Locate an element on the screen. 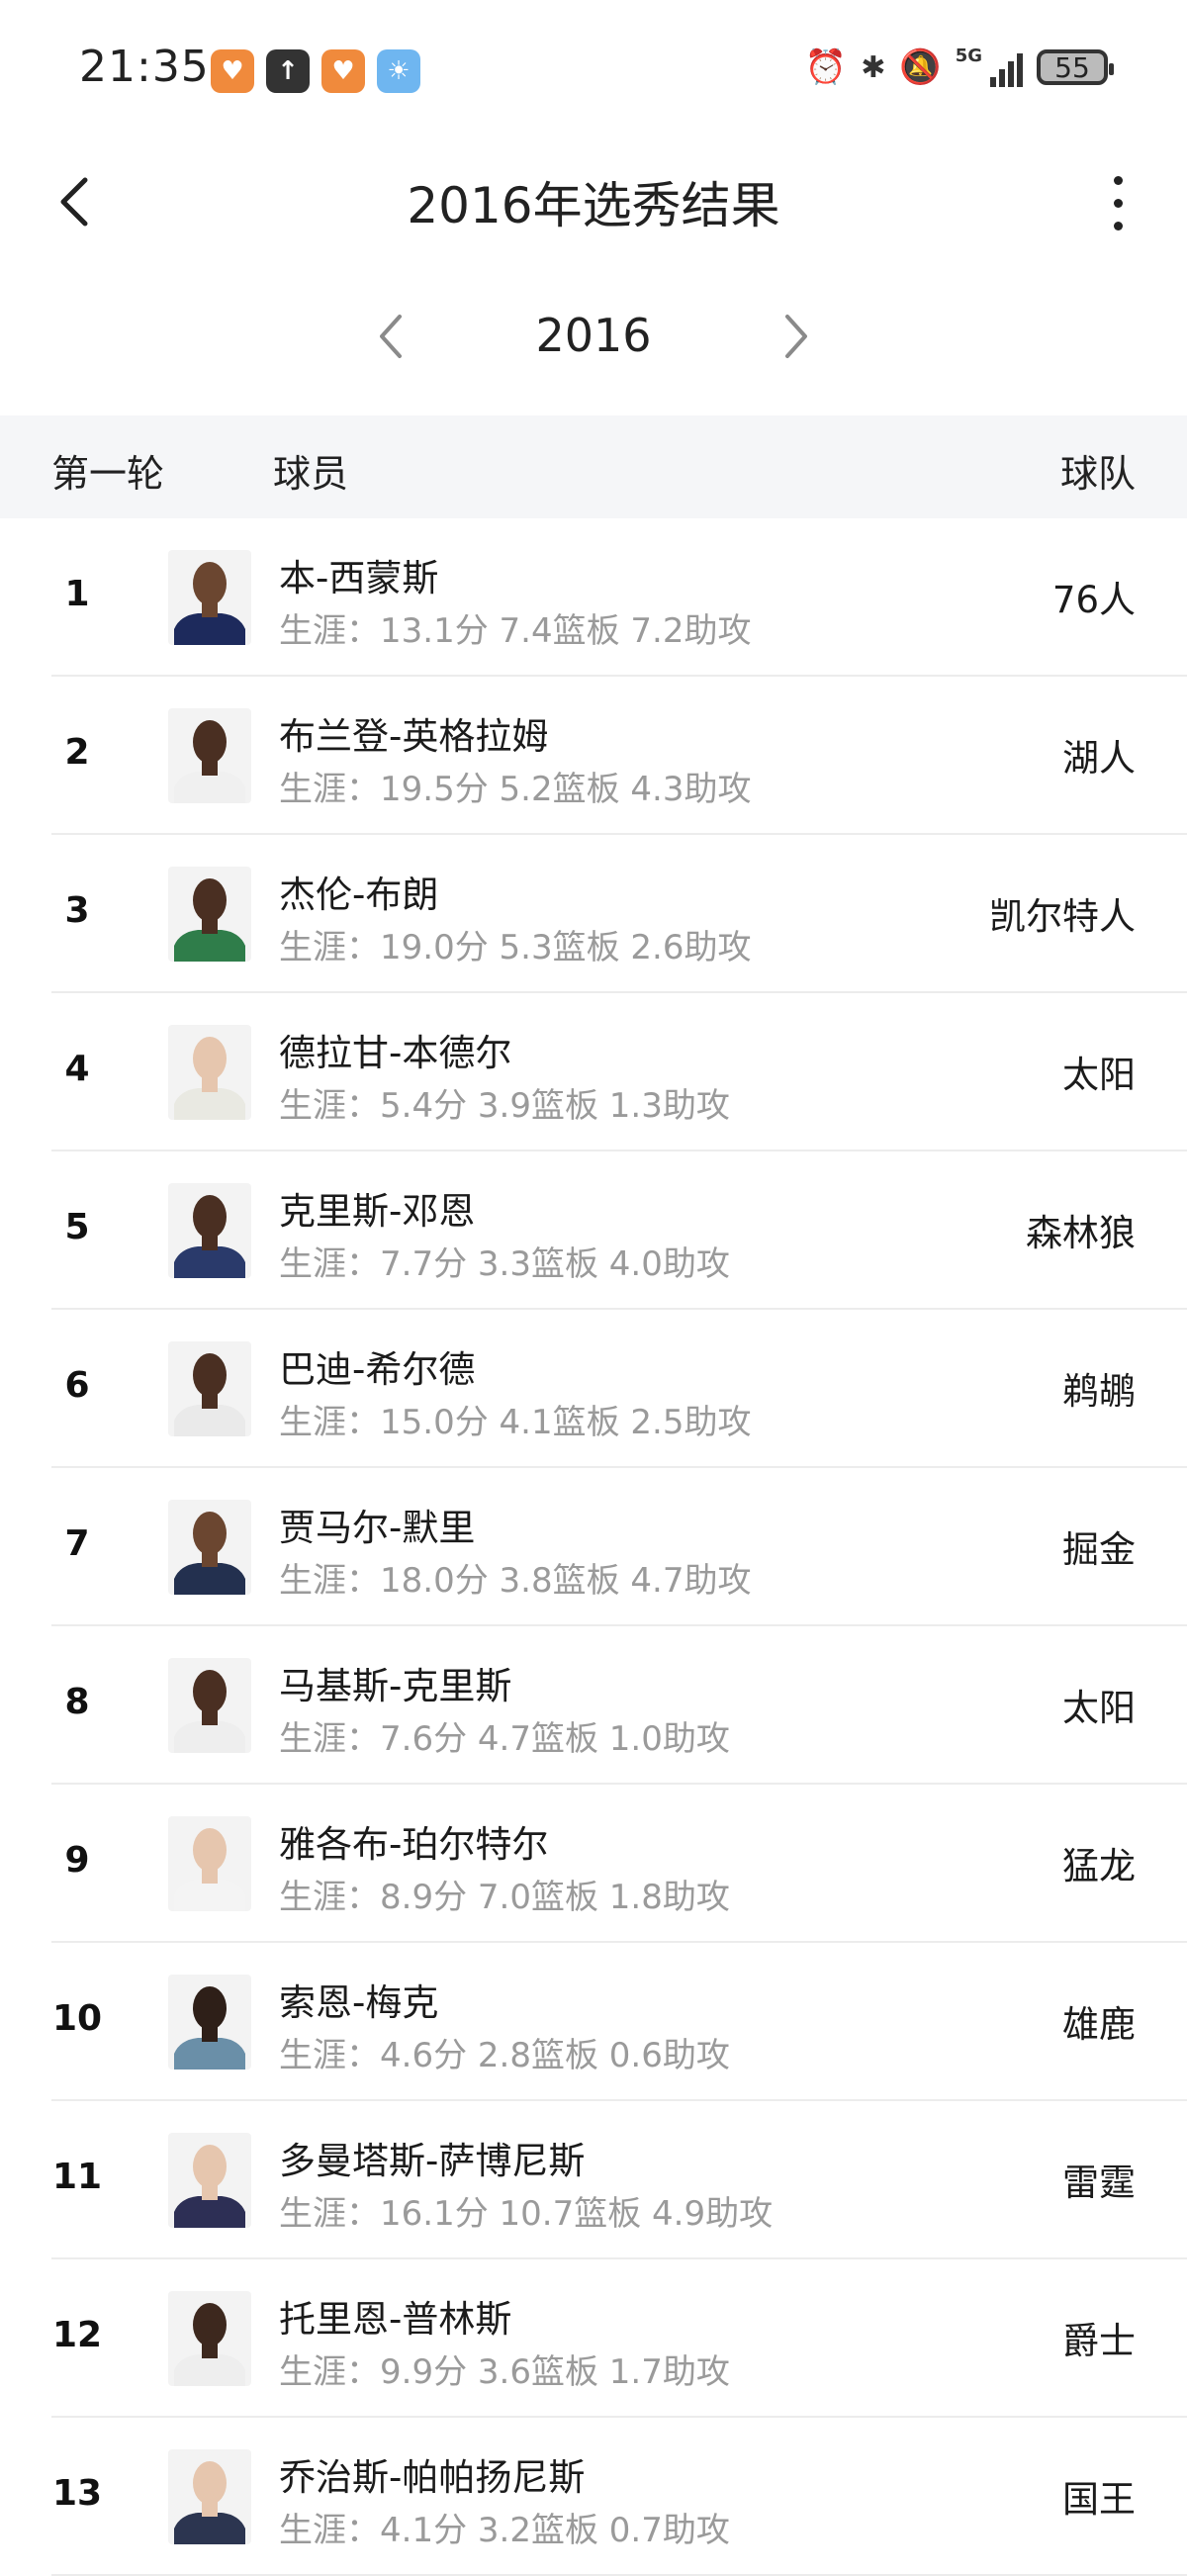  pick-number: 13 is located at coordinates (77, 2494).